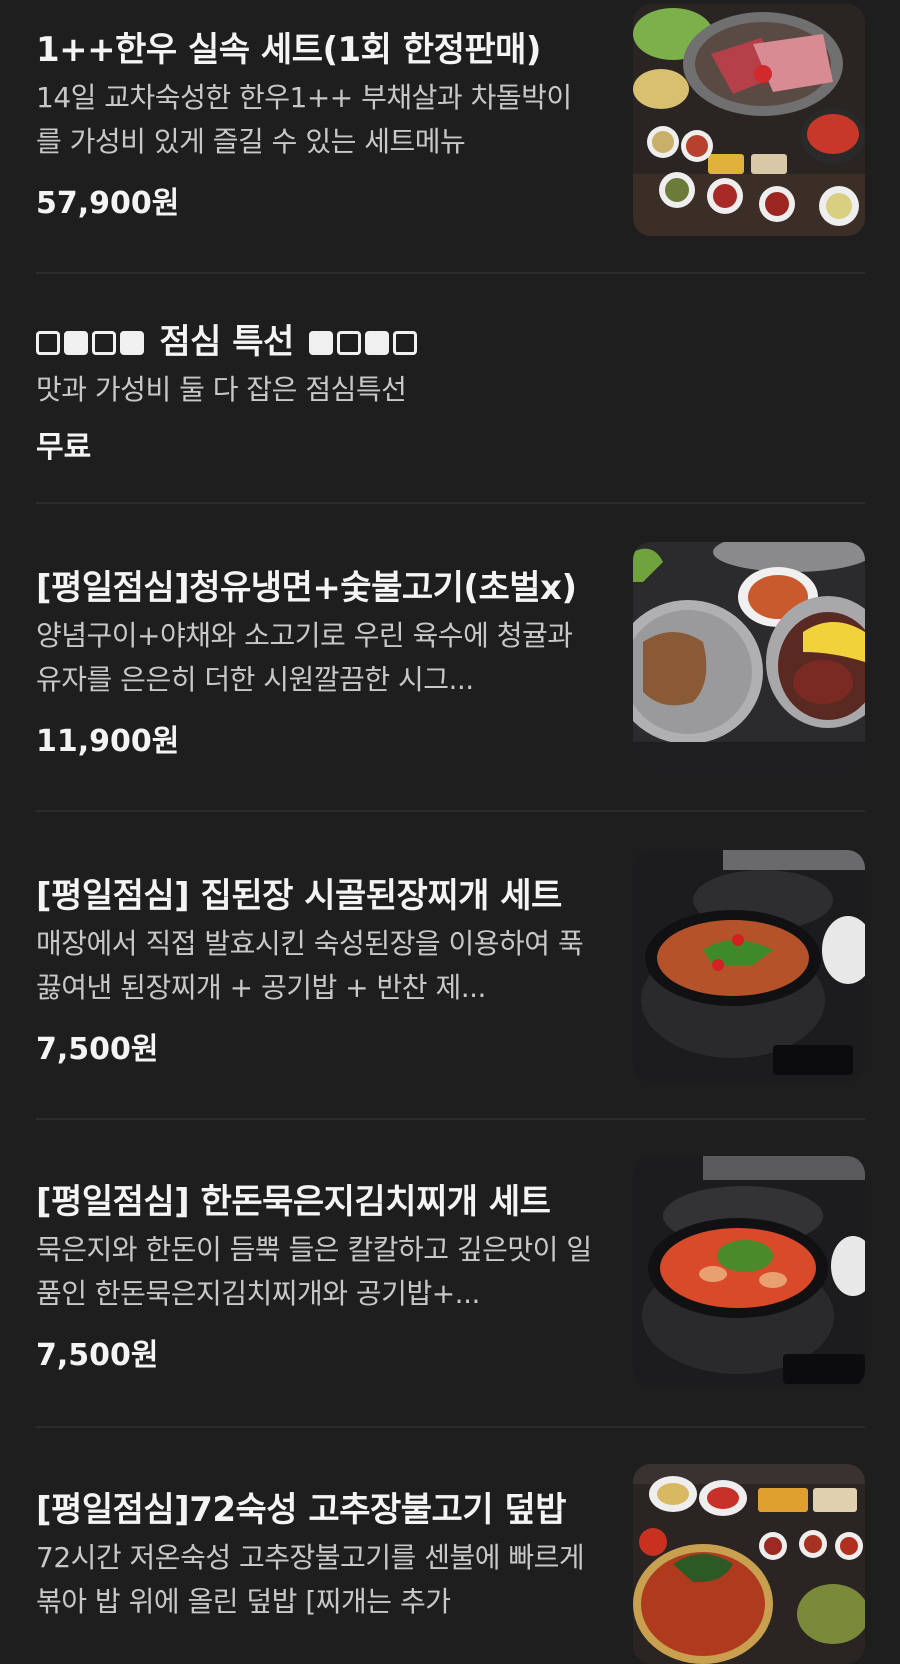 The image size is (900, 1664). Describe the element at coordinates (306, 588) in the screenshot. I see `menu-item-title: [평일점심]청유냉면+숯불고기(초벌x)` at that location.